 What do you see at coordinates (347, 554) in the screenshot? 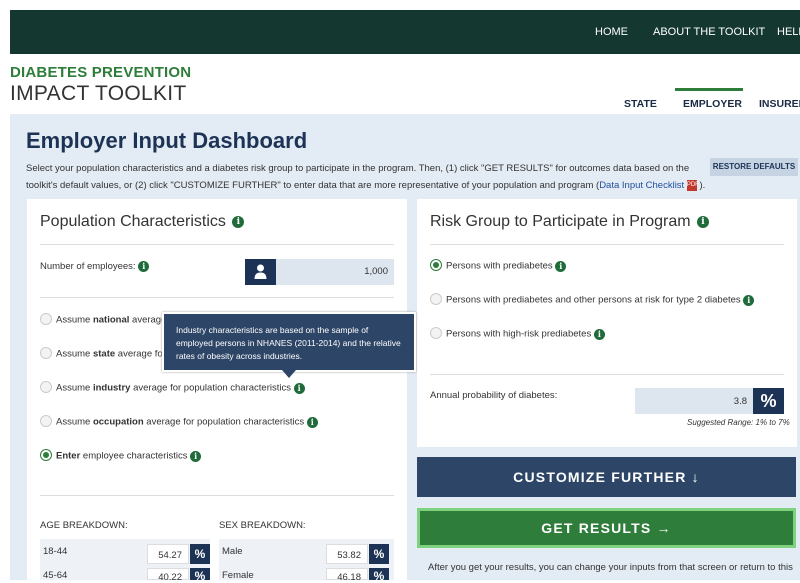
I see `sex-value-input: 53.82` at bounding box center [347, 554].